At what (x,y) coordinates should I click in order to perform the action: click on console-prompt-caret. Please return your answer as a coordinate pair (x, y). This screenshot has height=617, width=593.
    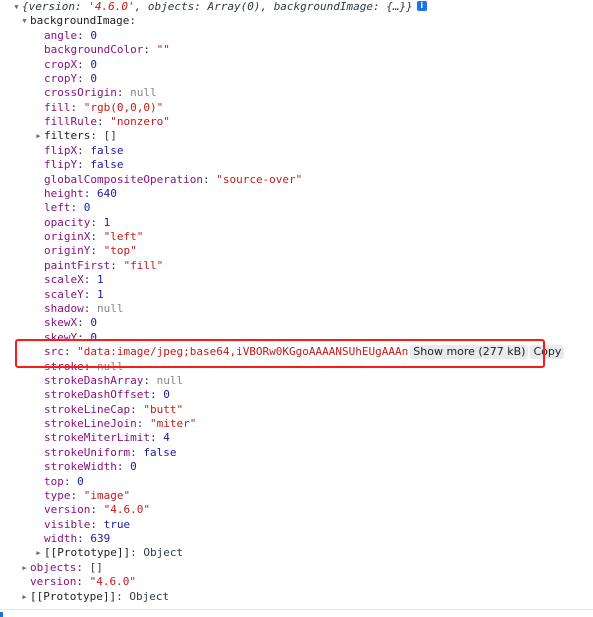
    Looking at the image, I should click on (1, 614).